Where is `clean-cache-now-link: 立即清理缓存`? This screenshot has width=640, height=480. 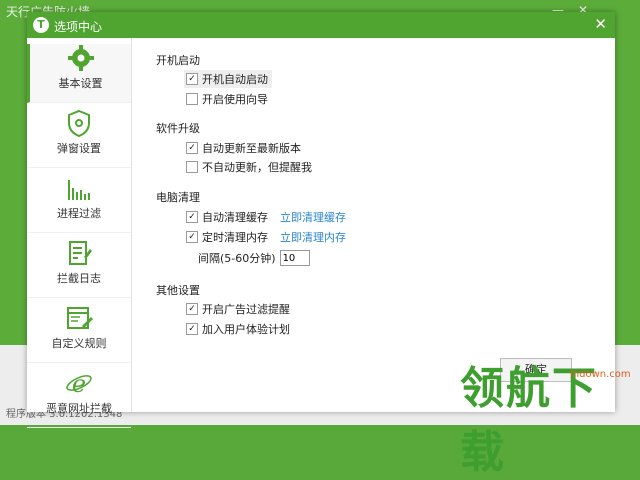 clean-cache-now-link: 立即清理缓存 is located at coordinates (313, 217).